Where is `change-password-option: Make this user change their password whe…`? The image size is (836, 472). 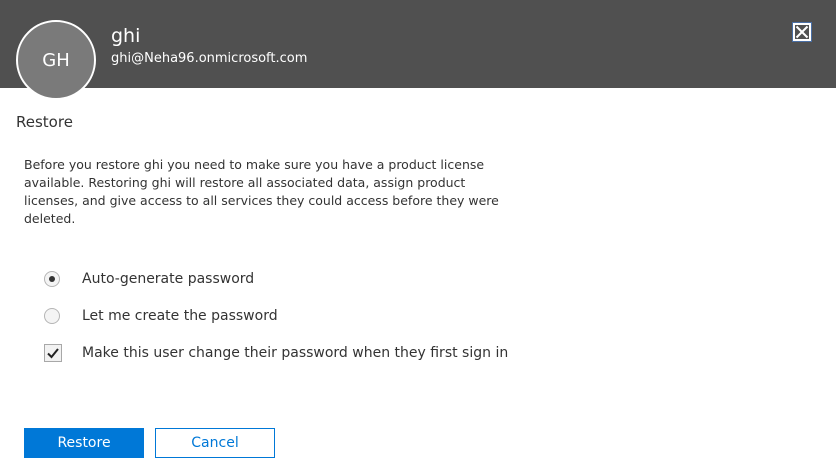
change-password-option: Make this user change their password whe… is located at coordinates (276, 353).